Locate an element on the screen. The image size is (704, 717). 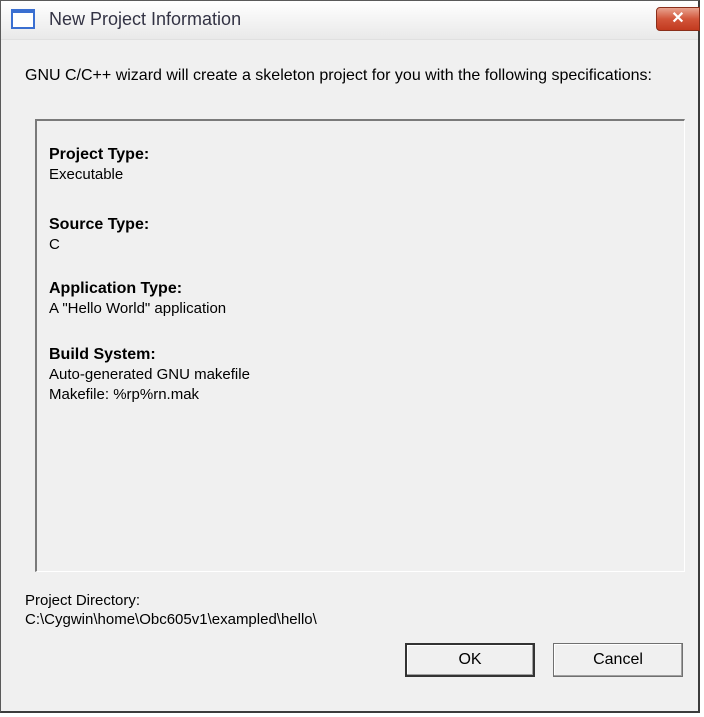
window-title: New Project Information is located at coordinates (145, 19).